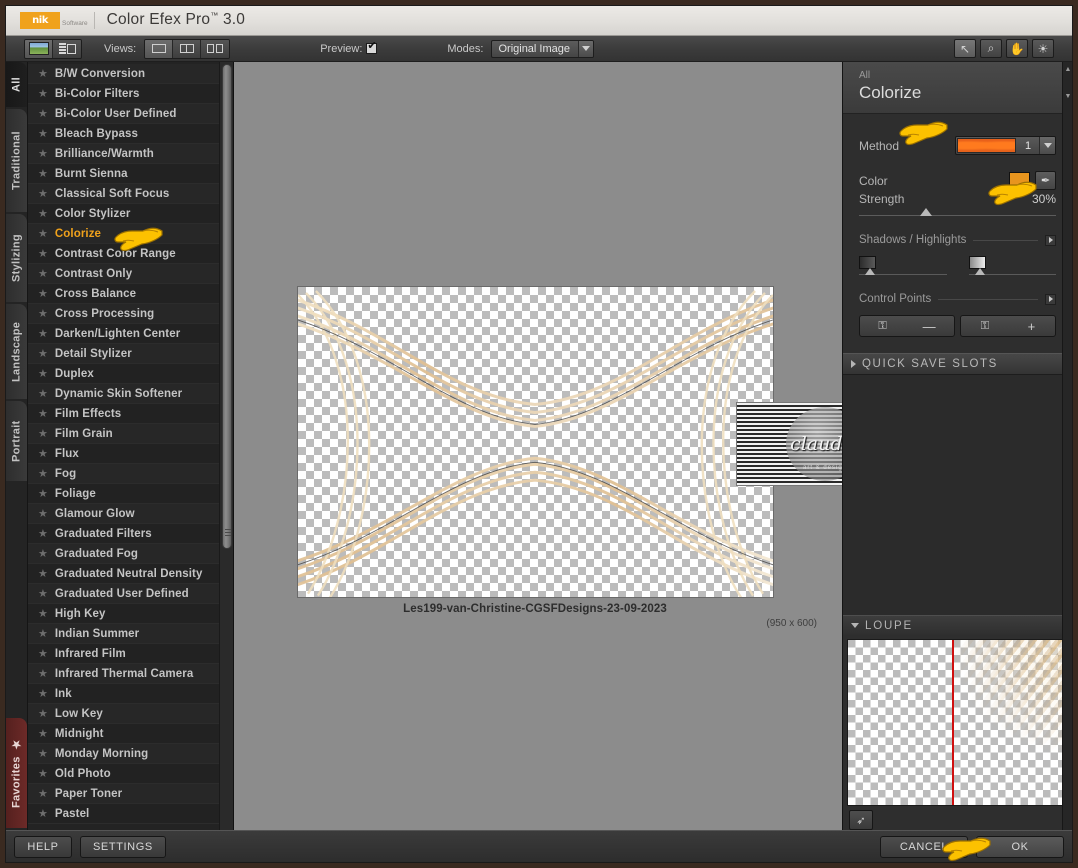 The image size is (1078, 868). I want to click on filter-list-item: ★ Dynamic Skin Softener, so click(123, 394).